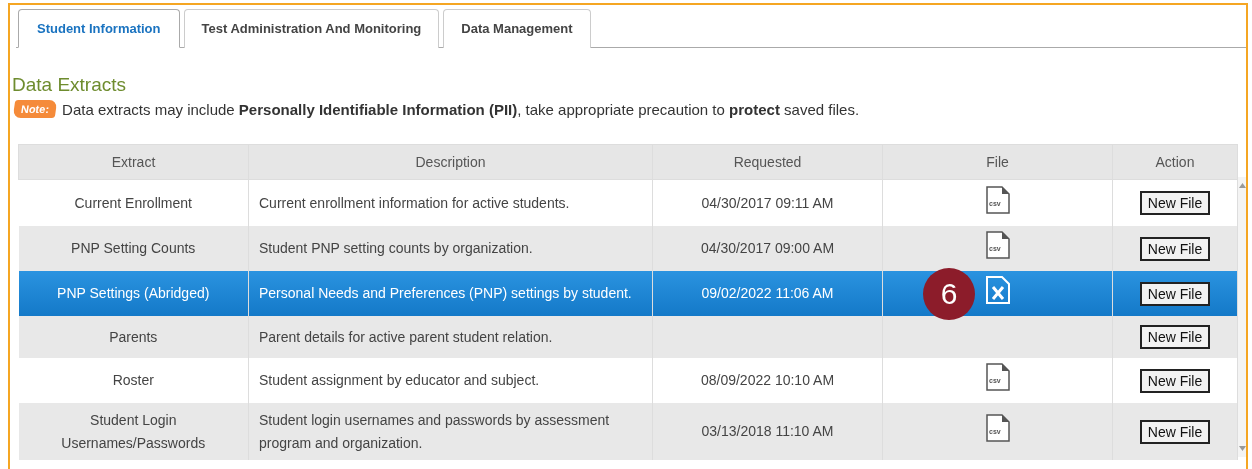 This screenshot has height=469, width=1252. Describe the element at coordinates (133, 202) in the screenshot. I see `extract-name: Current Enrollment` at that location.